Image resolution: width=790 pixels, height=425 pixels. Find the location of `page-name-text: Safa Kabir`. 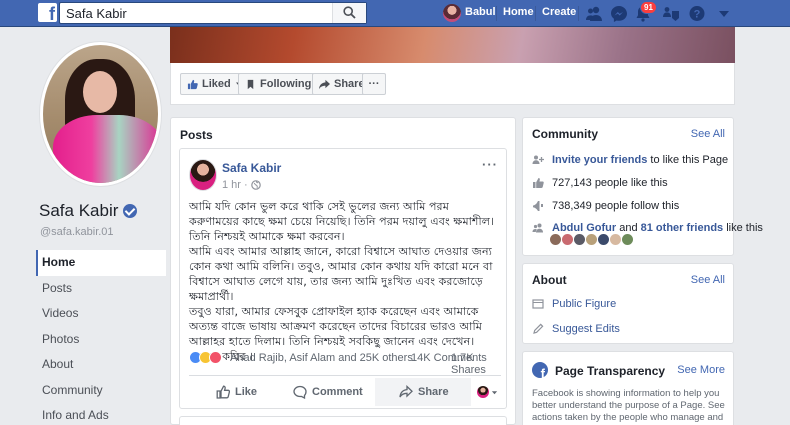

page-name-text: Safa Kabir is located at coordinates (79, 210).